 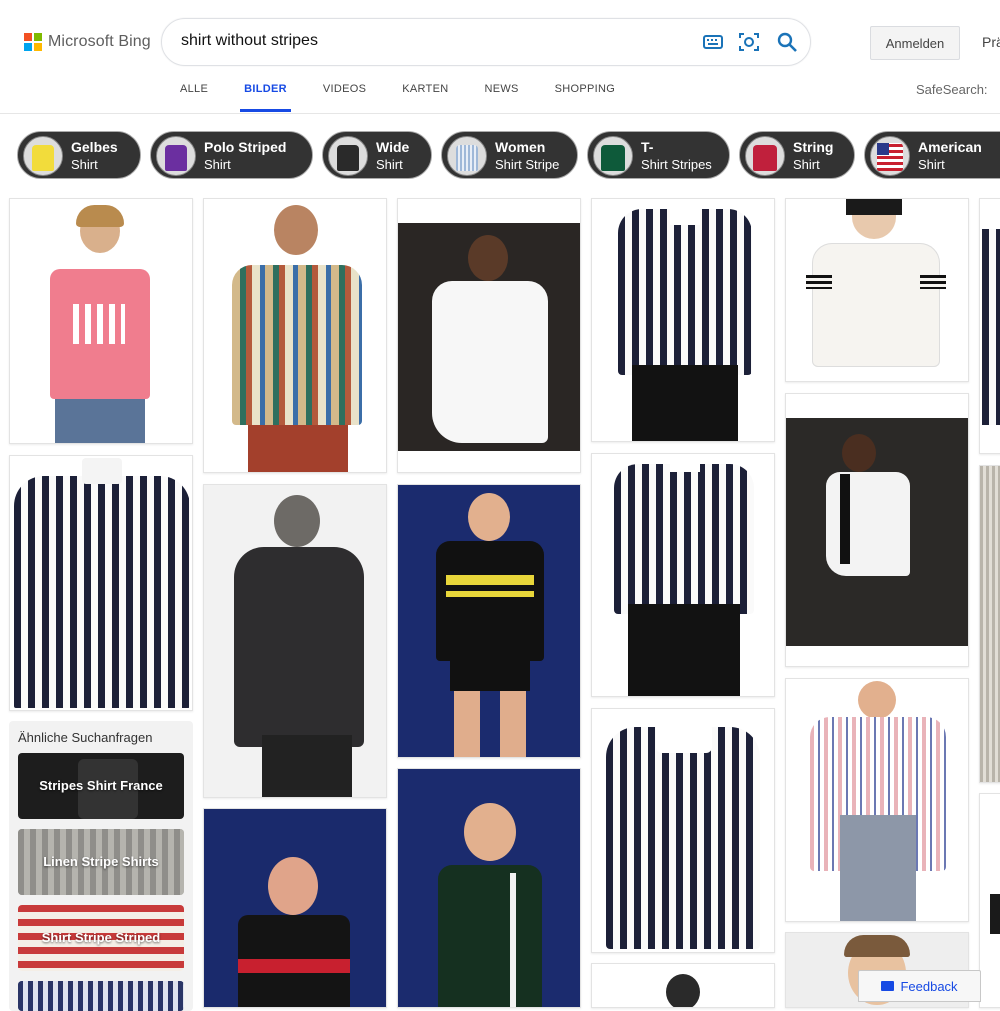 What do you see at coordinates (813, 147) in the screenshot?
I see `chip-title: String` at bounding box center [813, 147].